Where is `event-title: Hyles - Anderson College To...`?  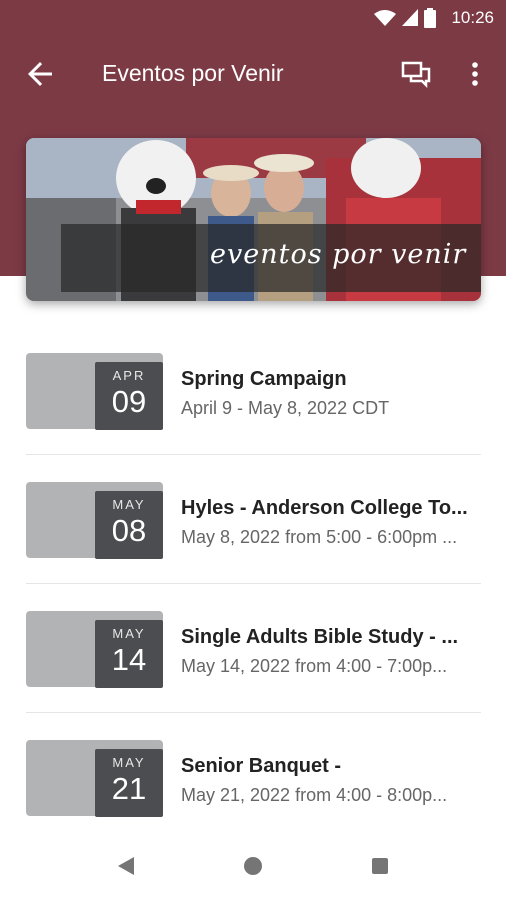
event-title: Hyles - Anderson College To... is located at coordinates (324, 508).